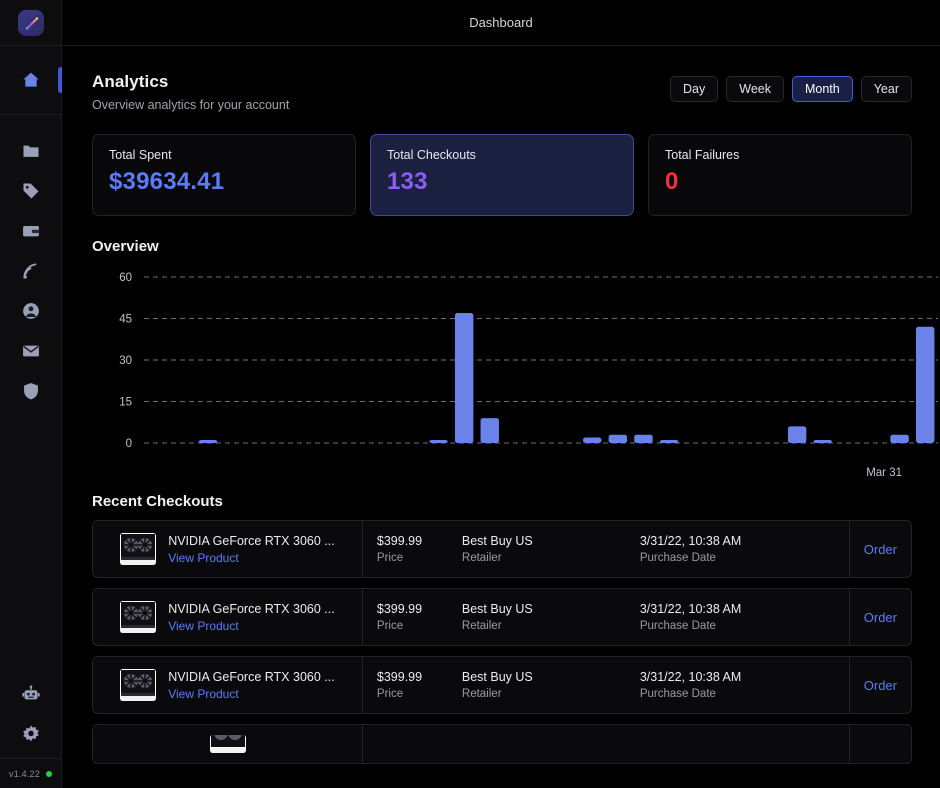 Image resolution: width=940 pixels, height=788 pixels. What do you see at coordinates (129, 444) in the screenshot?
I see `y-axis-tick-label: 0` at bounding box center [129, 444].